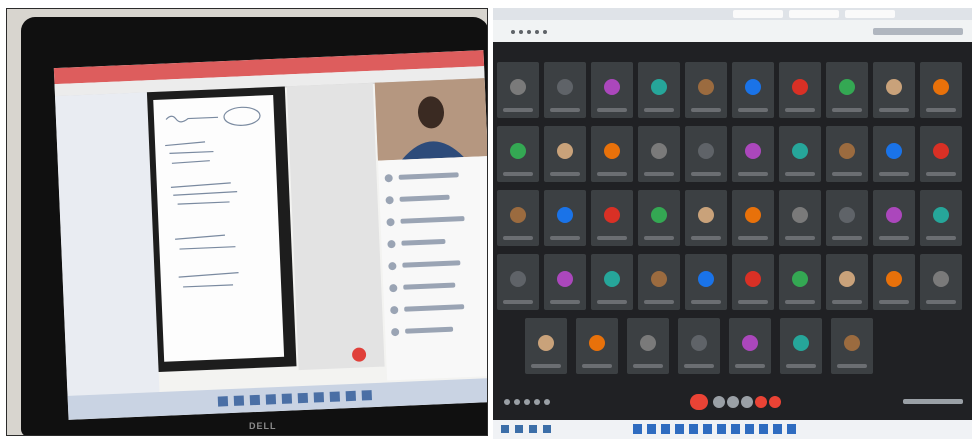 The image size is (972, 439). What do you see at coordinates (732, 21) in the screenshot?
I see `browser-toolbar-icons` at bounding box center [732, 21].